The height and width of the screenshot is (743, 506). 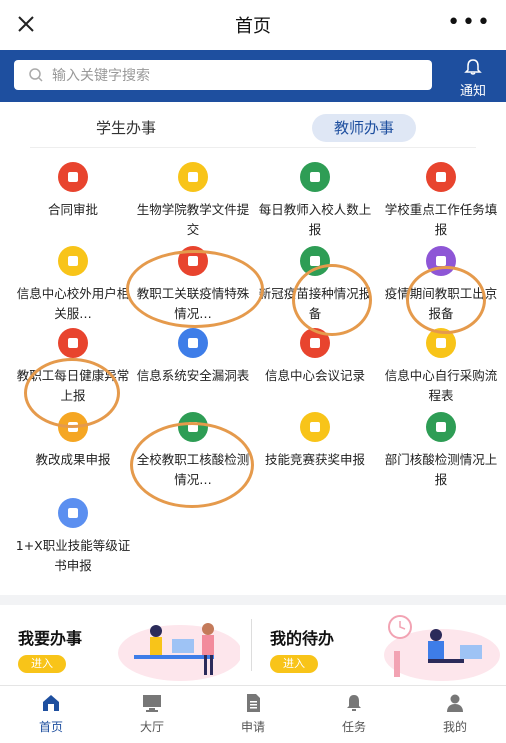 What do you see at coordinates (364, 128) in the screenshot?
I see `tab-teacher: 教师办事` at bounding box center [364, 128].